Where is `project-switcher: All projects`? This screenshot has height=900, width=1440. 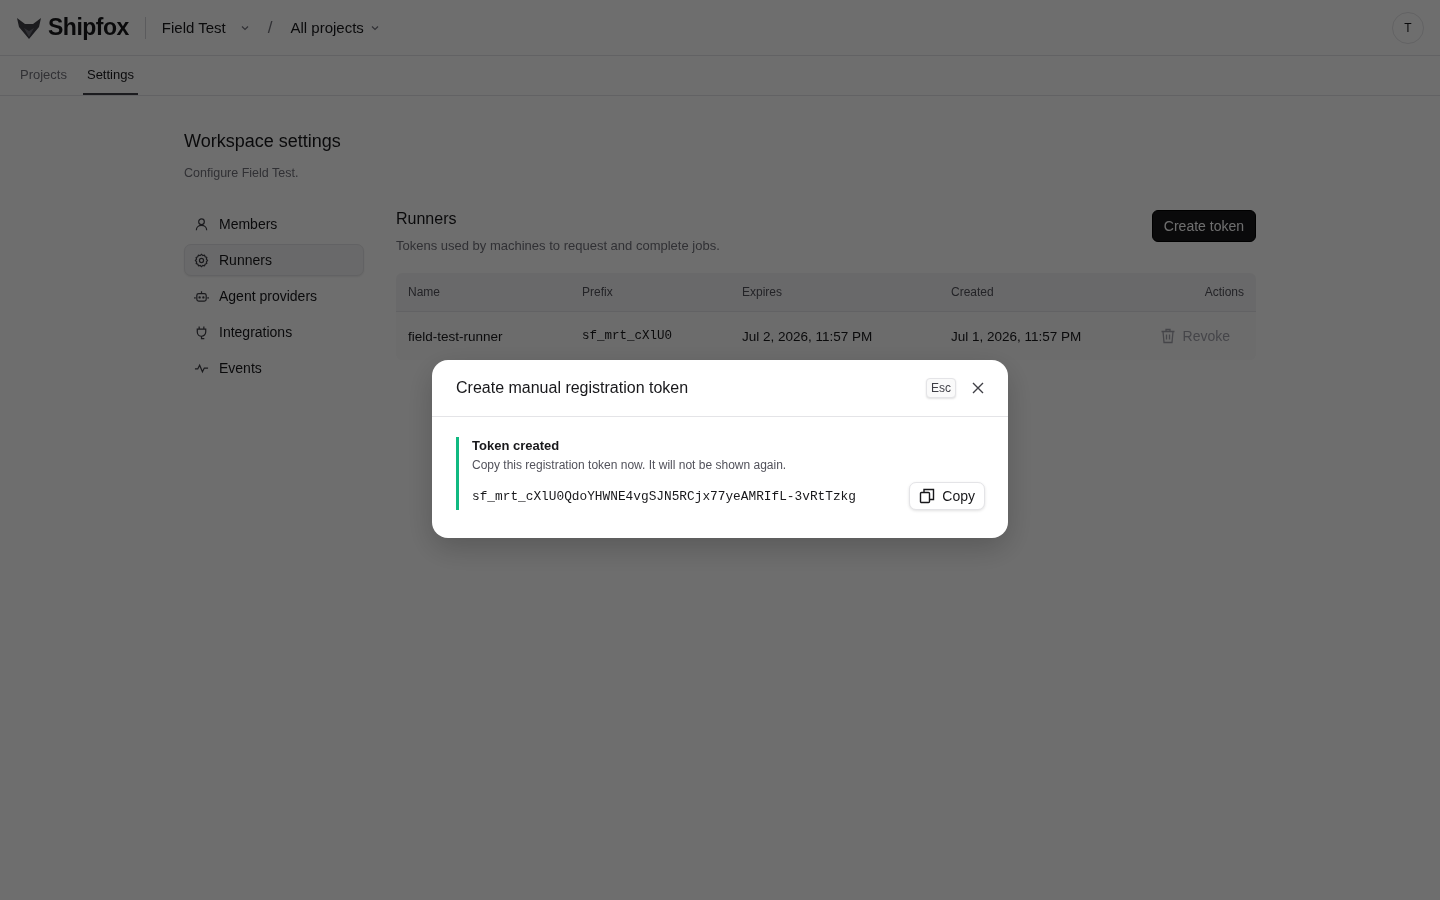
project-switcher: All projects is located at coordinates (335, 27).